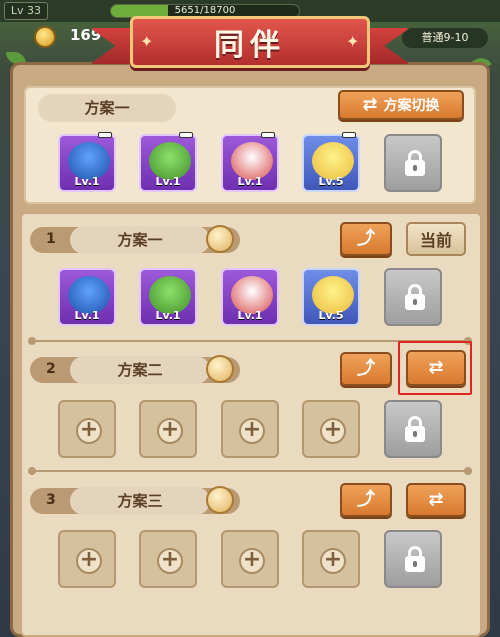 Image resolution: width=500 pixels, height=637 pixels. Describe the element at coordinates (26, 11) in the screenshot. I see `player-level: Lv 33` at that location.